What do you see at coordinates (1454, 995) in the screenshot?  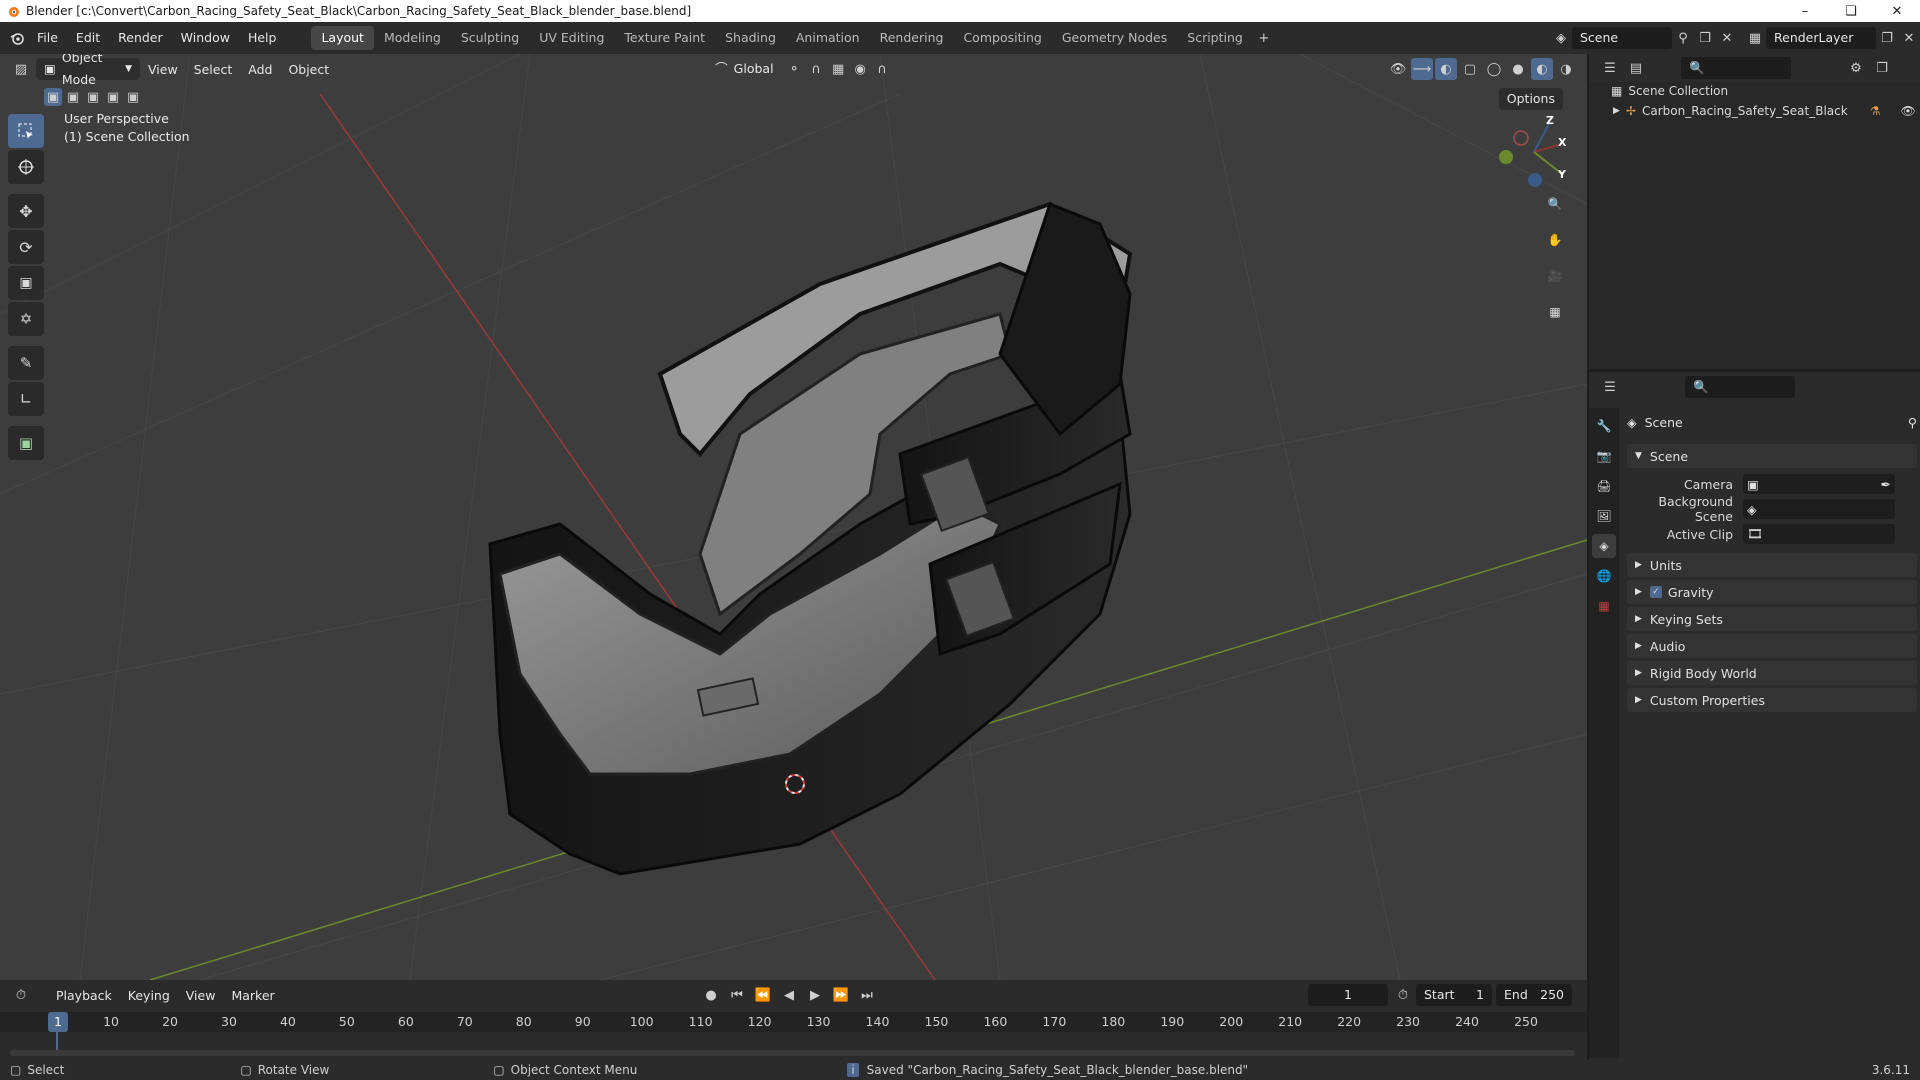 I see `start-frame-field: Start 1` at bounding box center [1454, 995].